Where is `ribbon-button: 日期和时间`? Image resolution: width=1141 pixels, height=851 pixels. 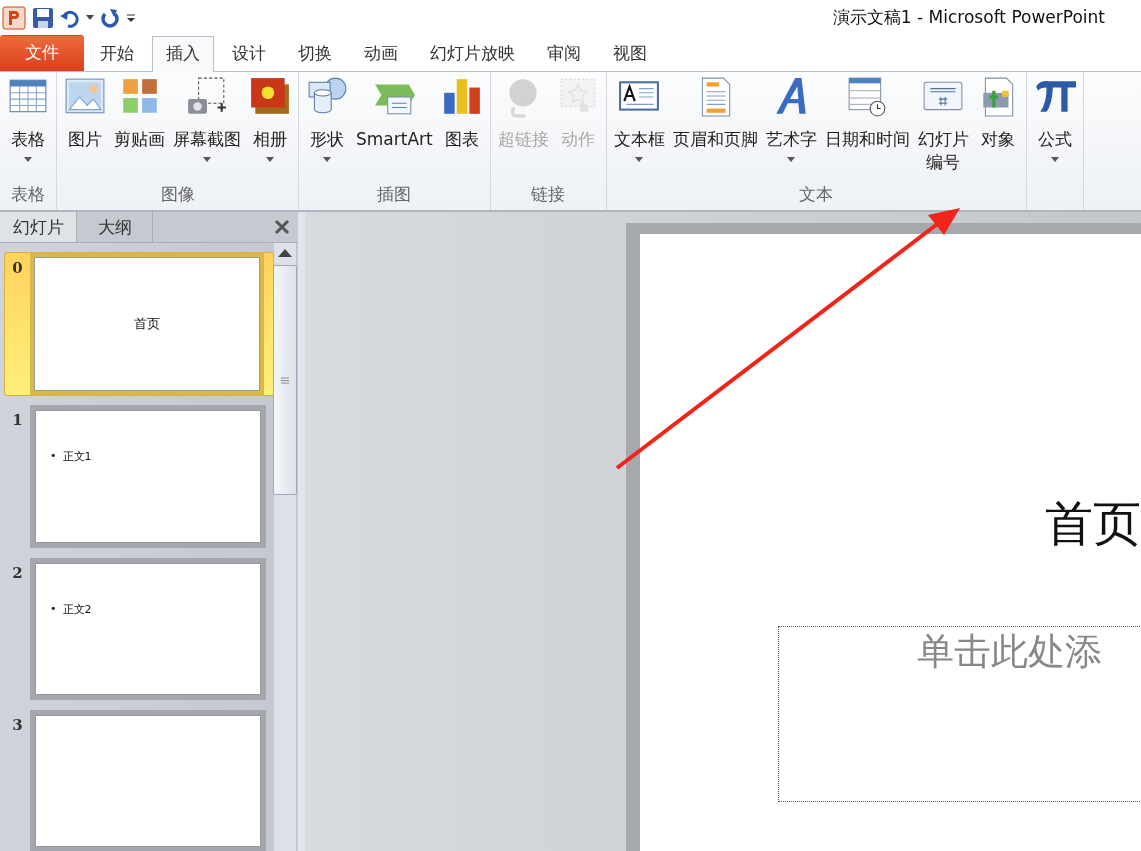 ribbon-button: 日期和时间 is located at coordinates (867, 127).